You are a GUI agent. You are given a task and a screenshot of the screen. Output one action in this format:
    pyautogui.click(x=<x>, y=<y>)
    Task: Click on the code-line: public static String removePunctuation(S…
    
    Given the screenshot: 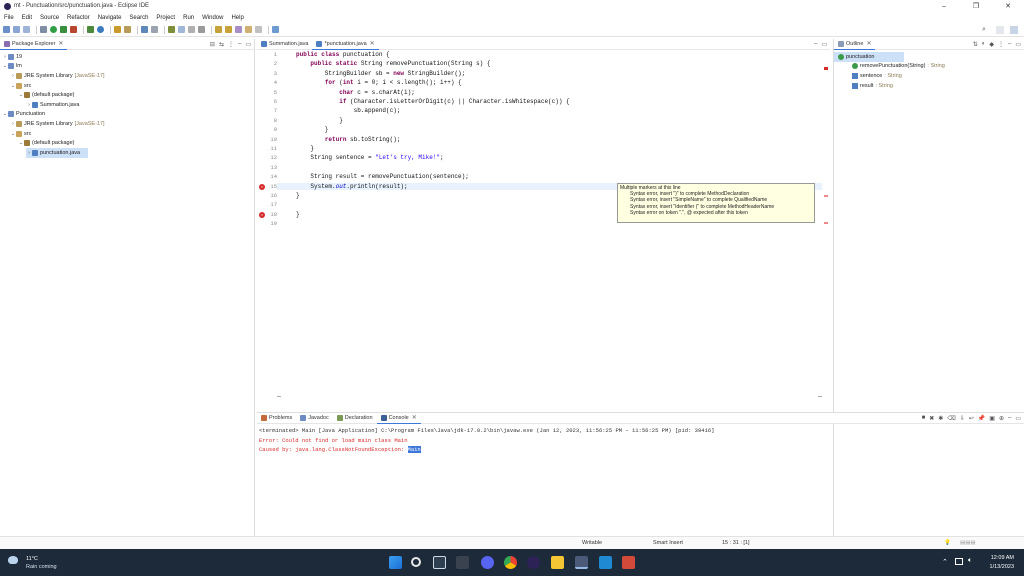 What is the action you would take?
    pyautogui.click(x=393, y=63)
    